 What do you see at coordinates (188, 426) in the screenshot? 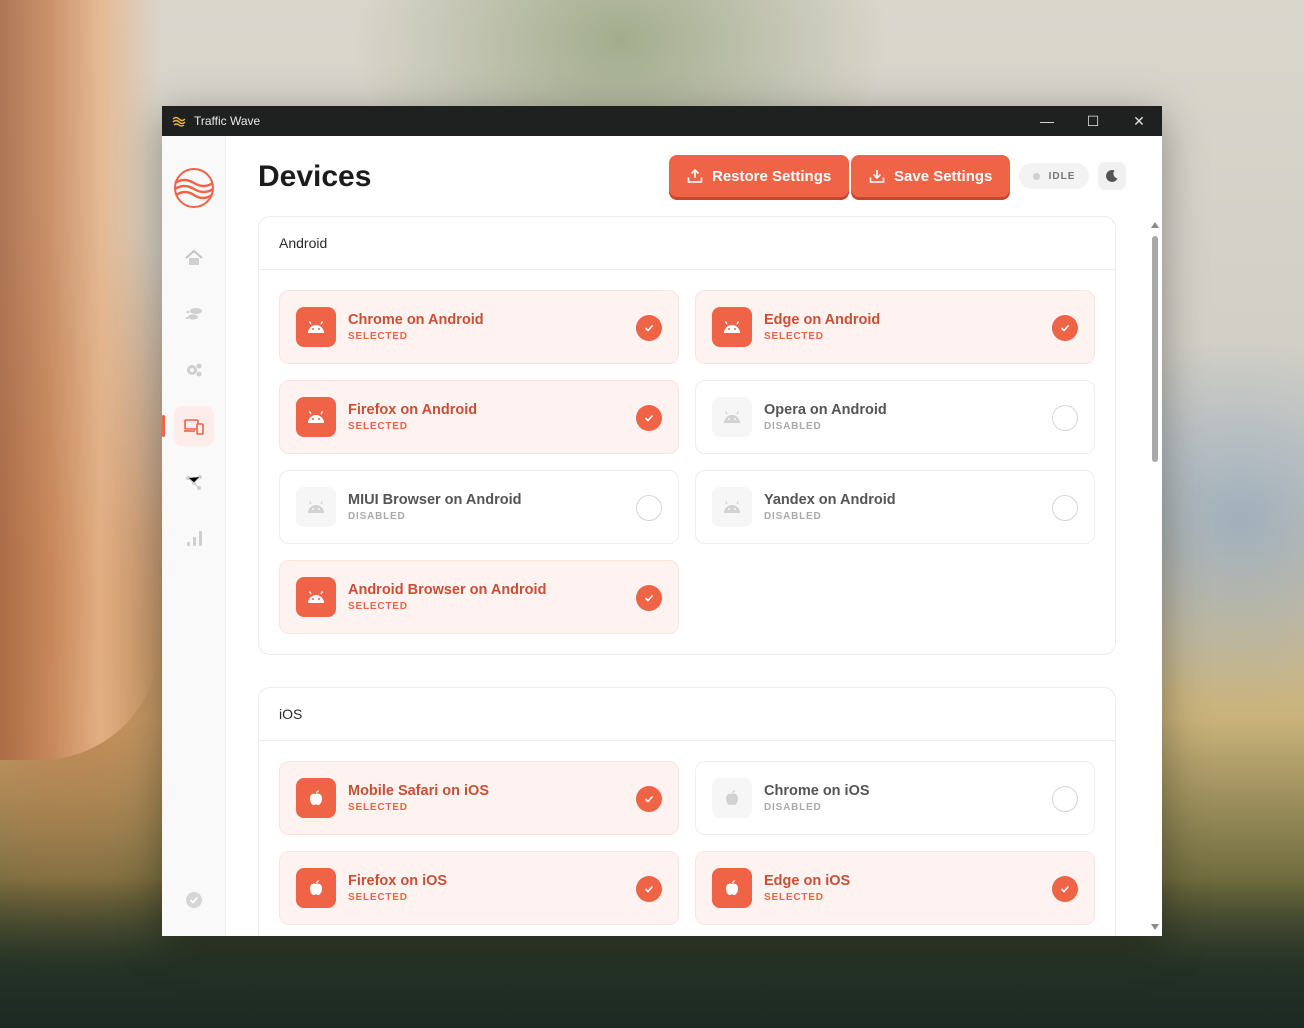
I see `sidebar-item-devices` at bounding box center [188, 426].